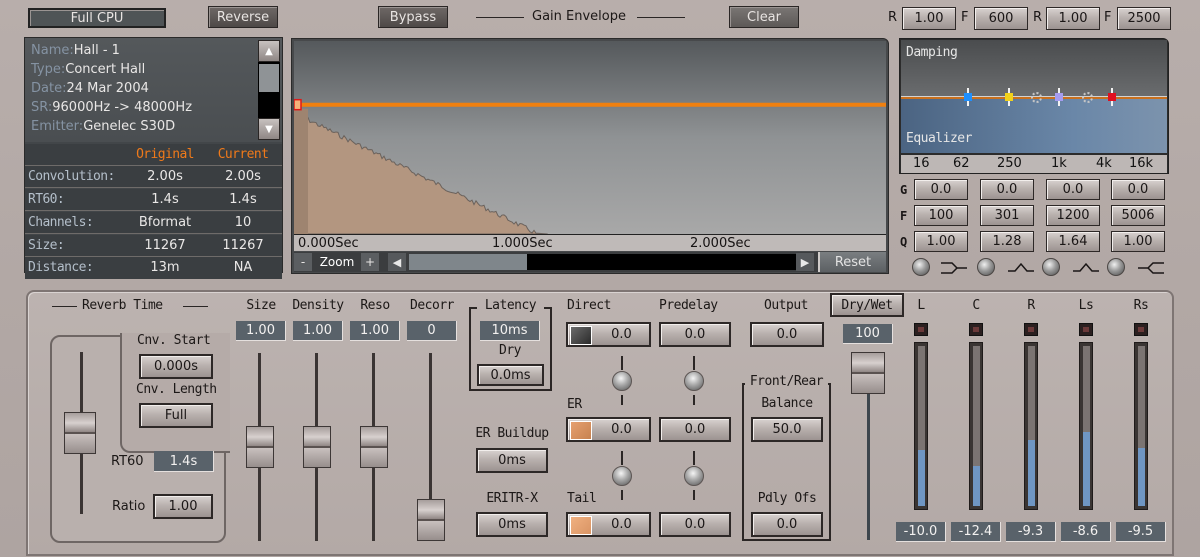 The height and width of the screenshot is (557, 1200). What do you see at coordinates (318, 305) in the screenshot?
I see `density-label: Density` at bounding box center [318, 305].